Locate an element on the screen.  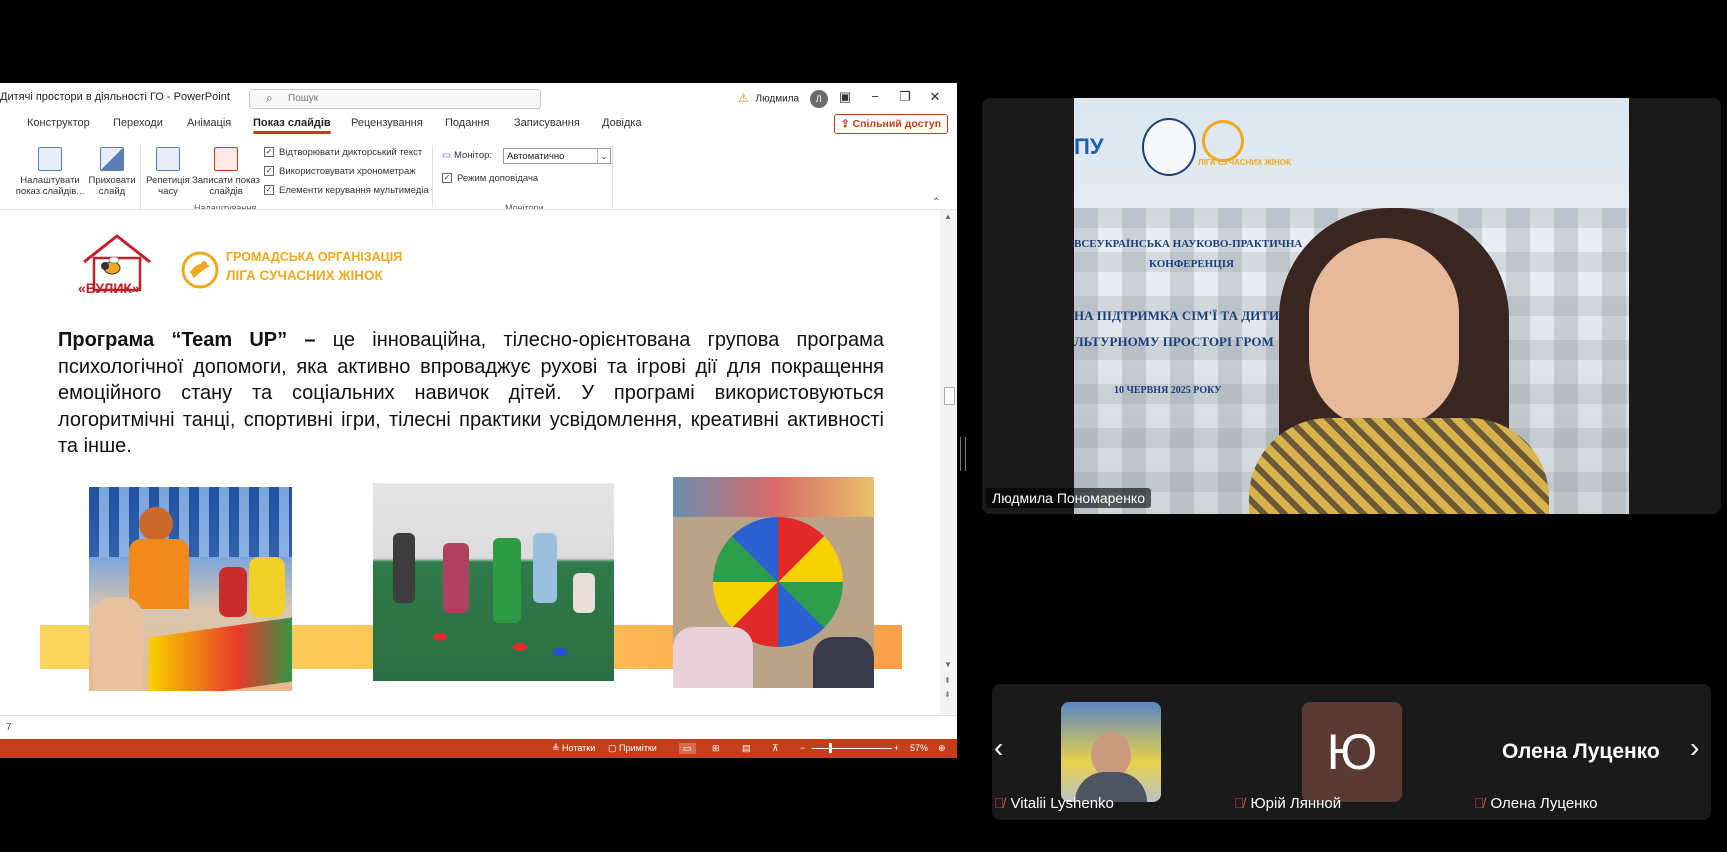
tab-transitions: Переходи is located at coordinates (138, 123).